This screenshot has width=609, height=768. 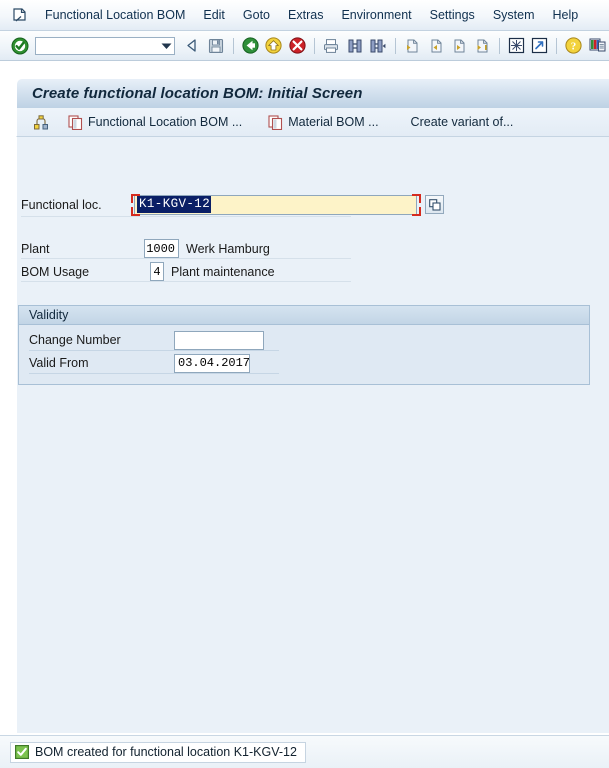 I want to click on last-page-icon, so click(x=481, y=46).